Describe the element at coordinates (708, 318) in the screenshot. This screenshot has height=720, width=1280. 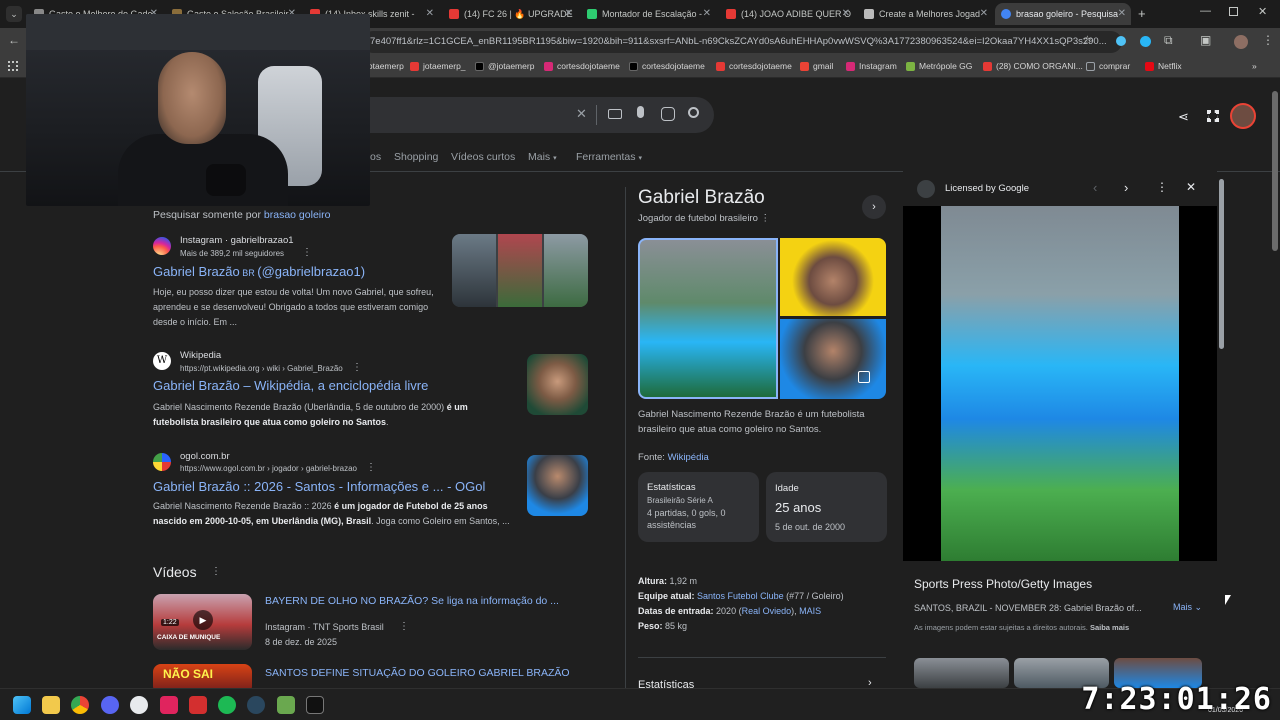
I see `kp-main-image` at that location.